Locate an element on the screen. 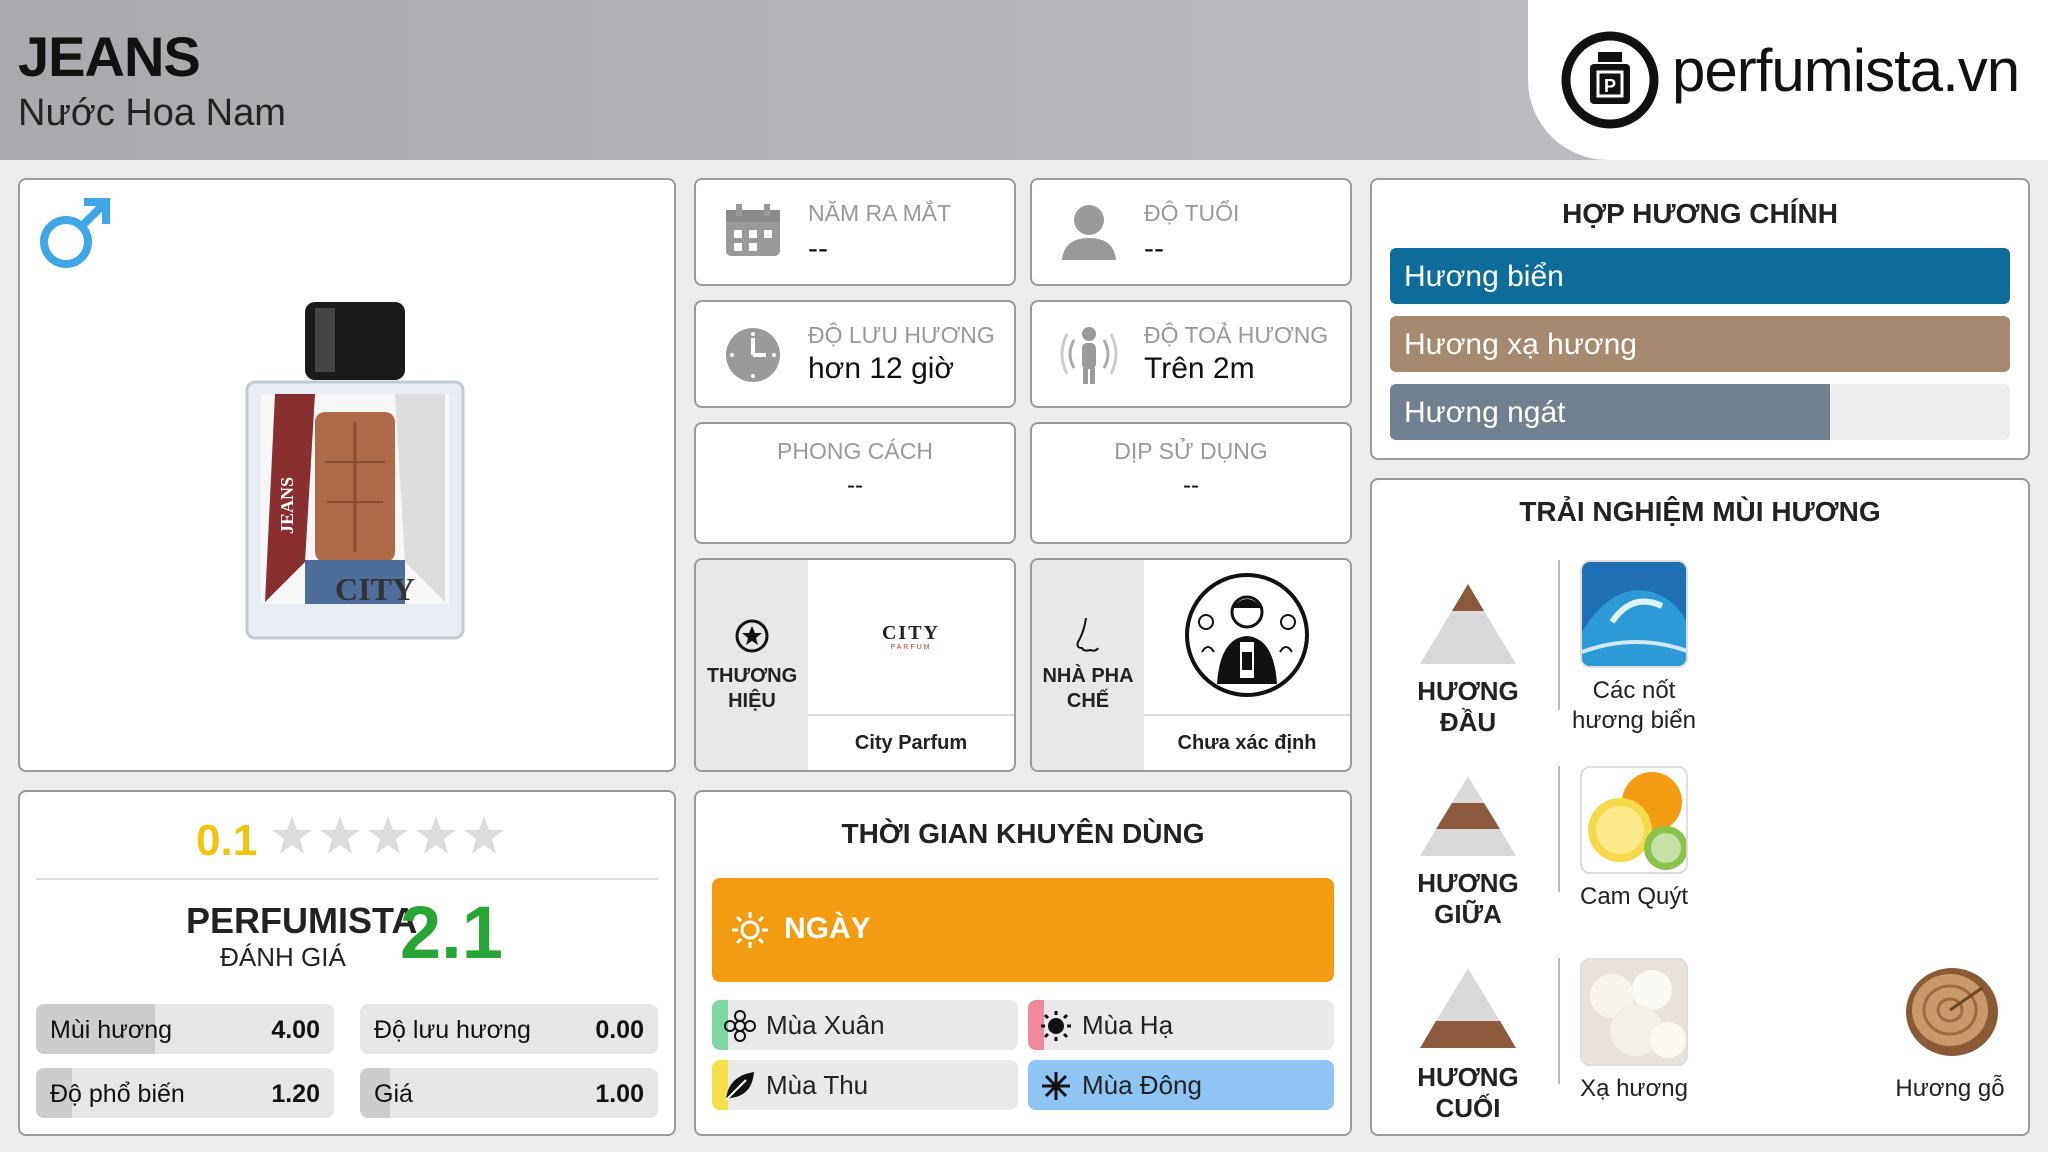 This screenshot has width=2048, height=1152. star-rating is located at coordinates (388, 839).